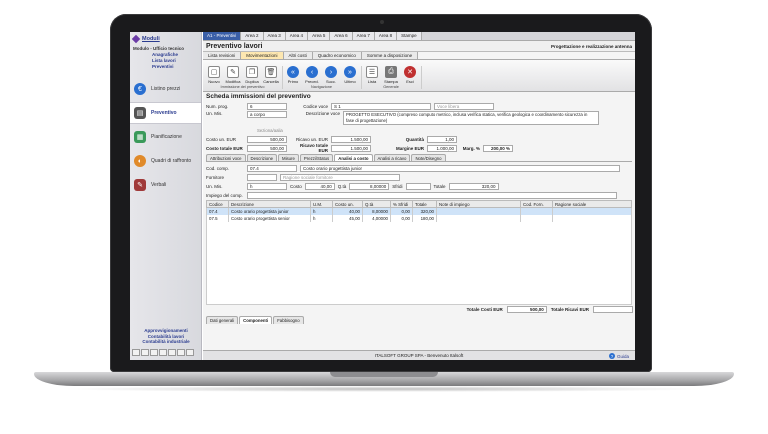  I want to click on tab-descrizione: Descrizione, so click(261, 157).